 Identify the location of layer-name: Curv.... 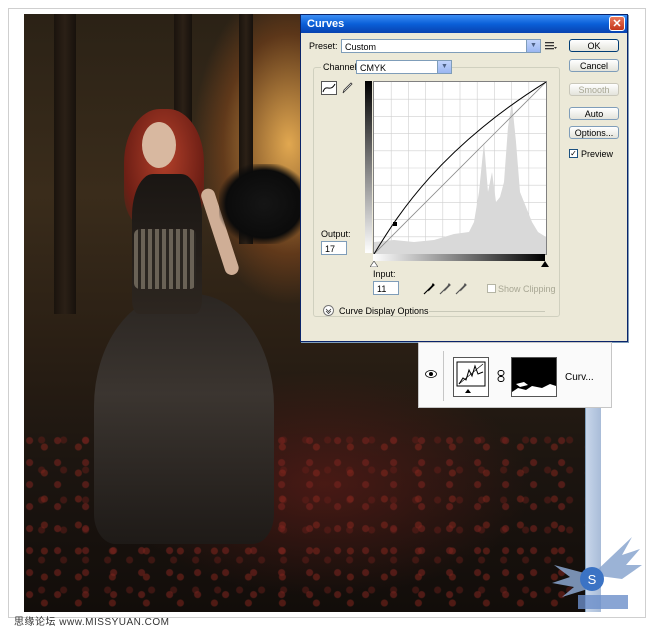
(579, 377).